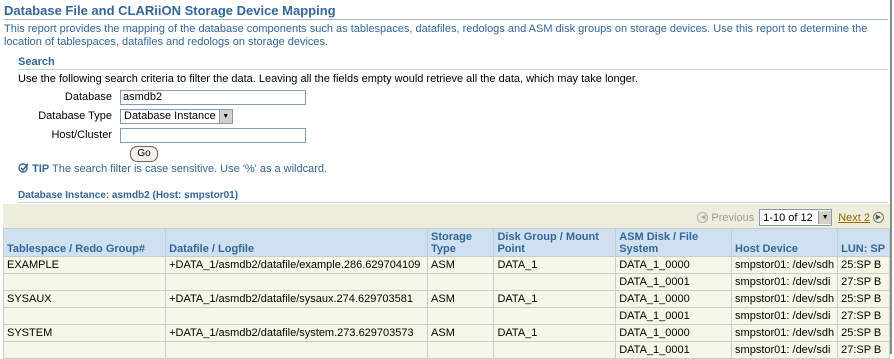  I want to click on previous-arrow-icon: ◀, so click(703, 217).